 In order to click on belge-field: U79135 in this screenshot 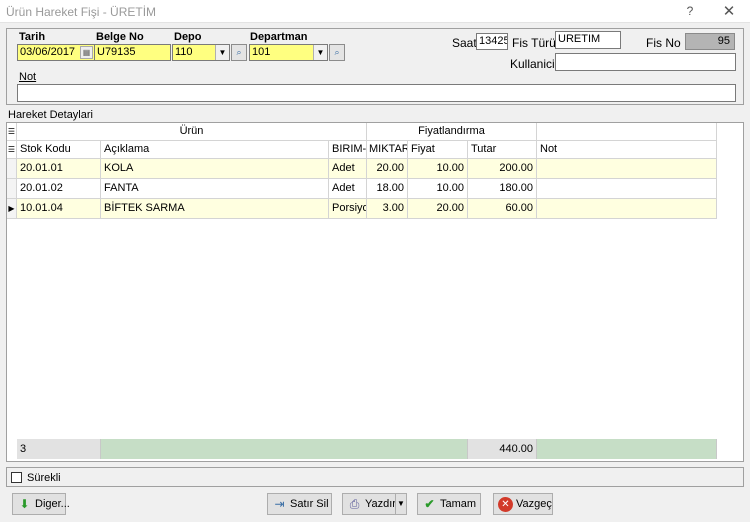, I will do `click(132, 52)`.